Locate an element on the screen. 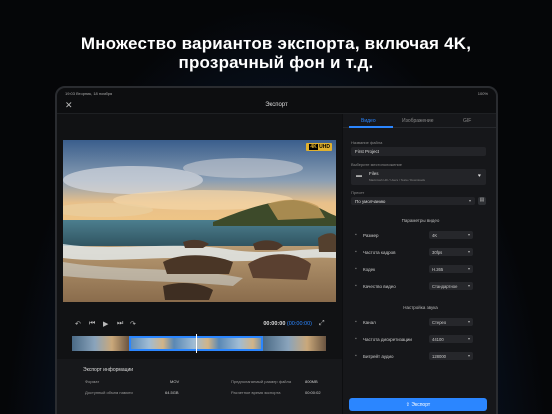 The height and width of the screenshot is (414, 552). tab-bar: Видео Изображение GIF is located at coordinates (419, 121).